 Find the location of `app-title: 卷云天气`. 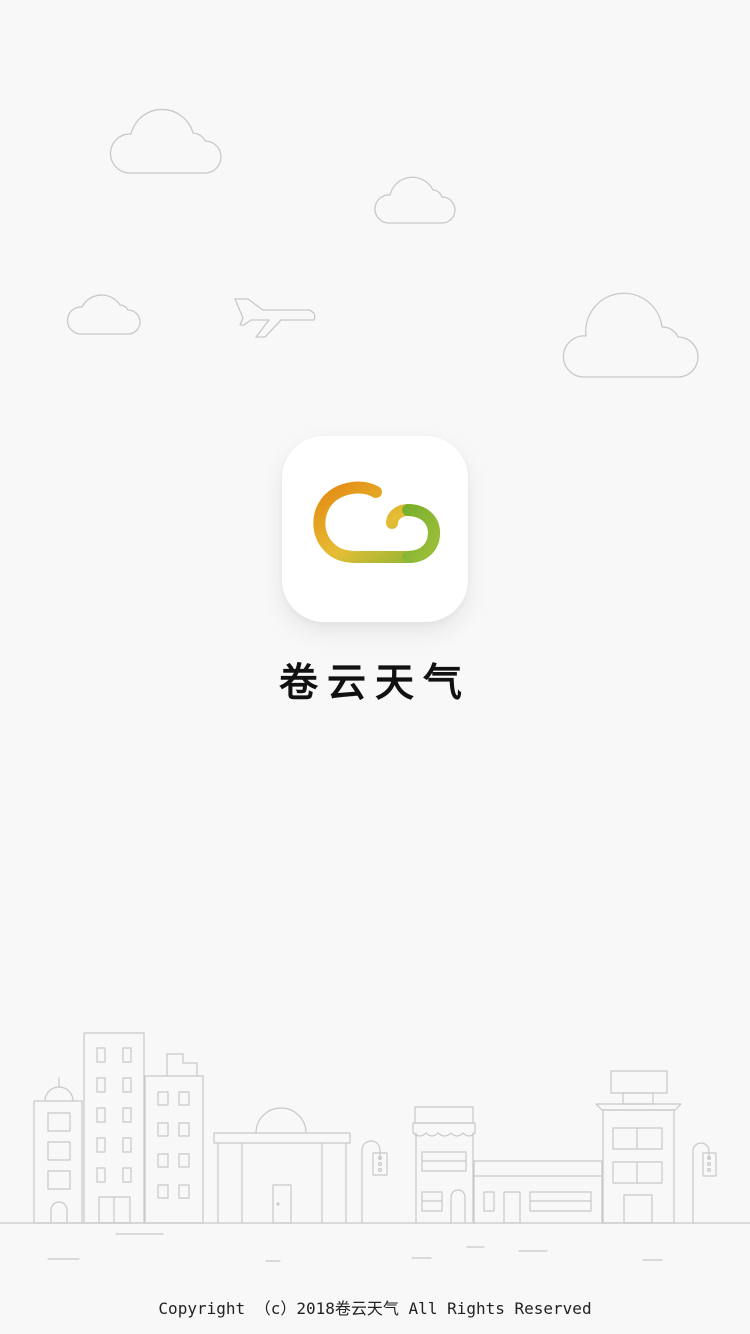

app-title: 卷云天气 is located at coordinates (374, 683).